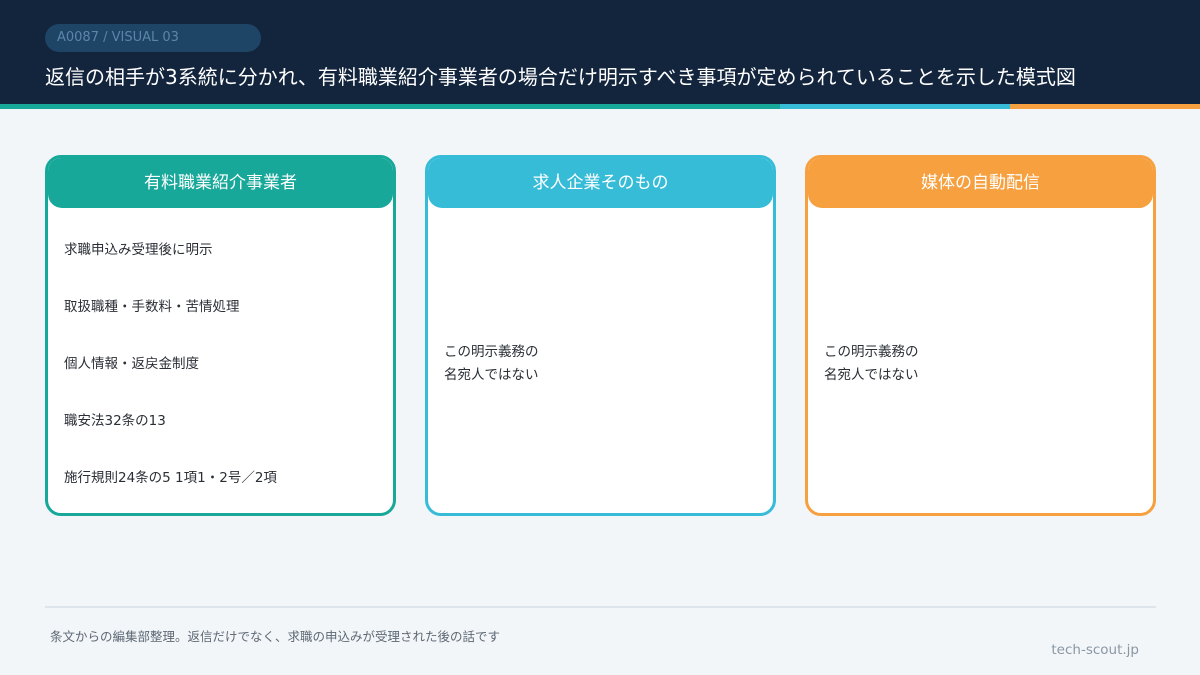 The width and height of the screenshot is (1200, 675). Describe the element at coordinates (152, 307) in the screenshot. I see `card-item: 取扱職種・手数料・苦情処理` at that location.